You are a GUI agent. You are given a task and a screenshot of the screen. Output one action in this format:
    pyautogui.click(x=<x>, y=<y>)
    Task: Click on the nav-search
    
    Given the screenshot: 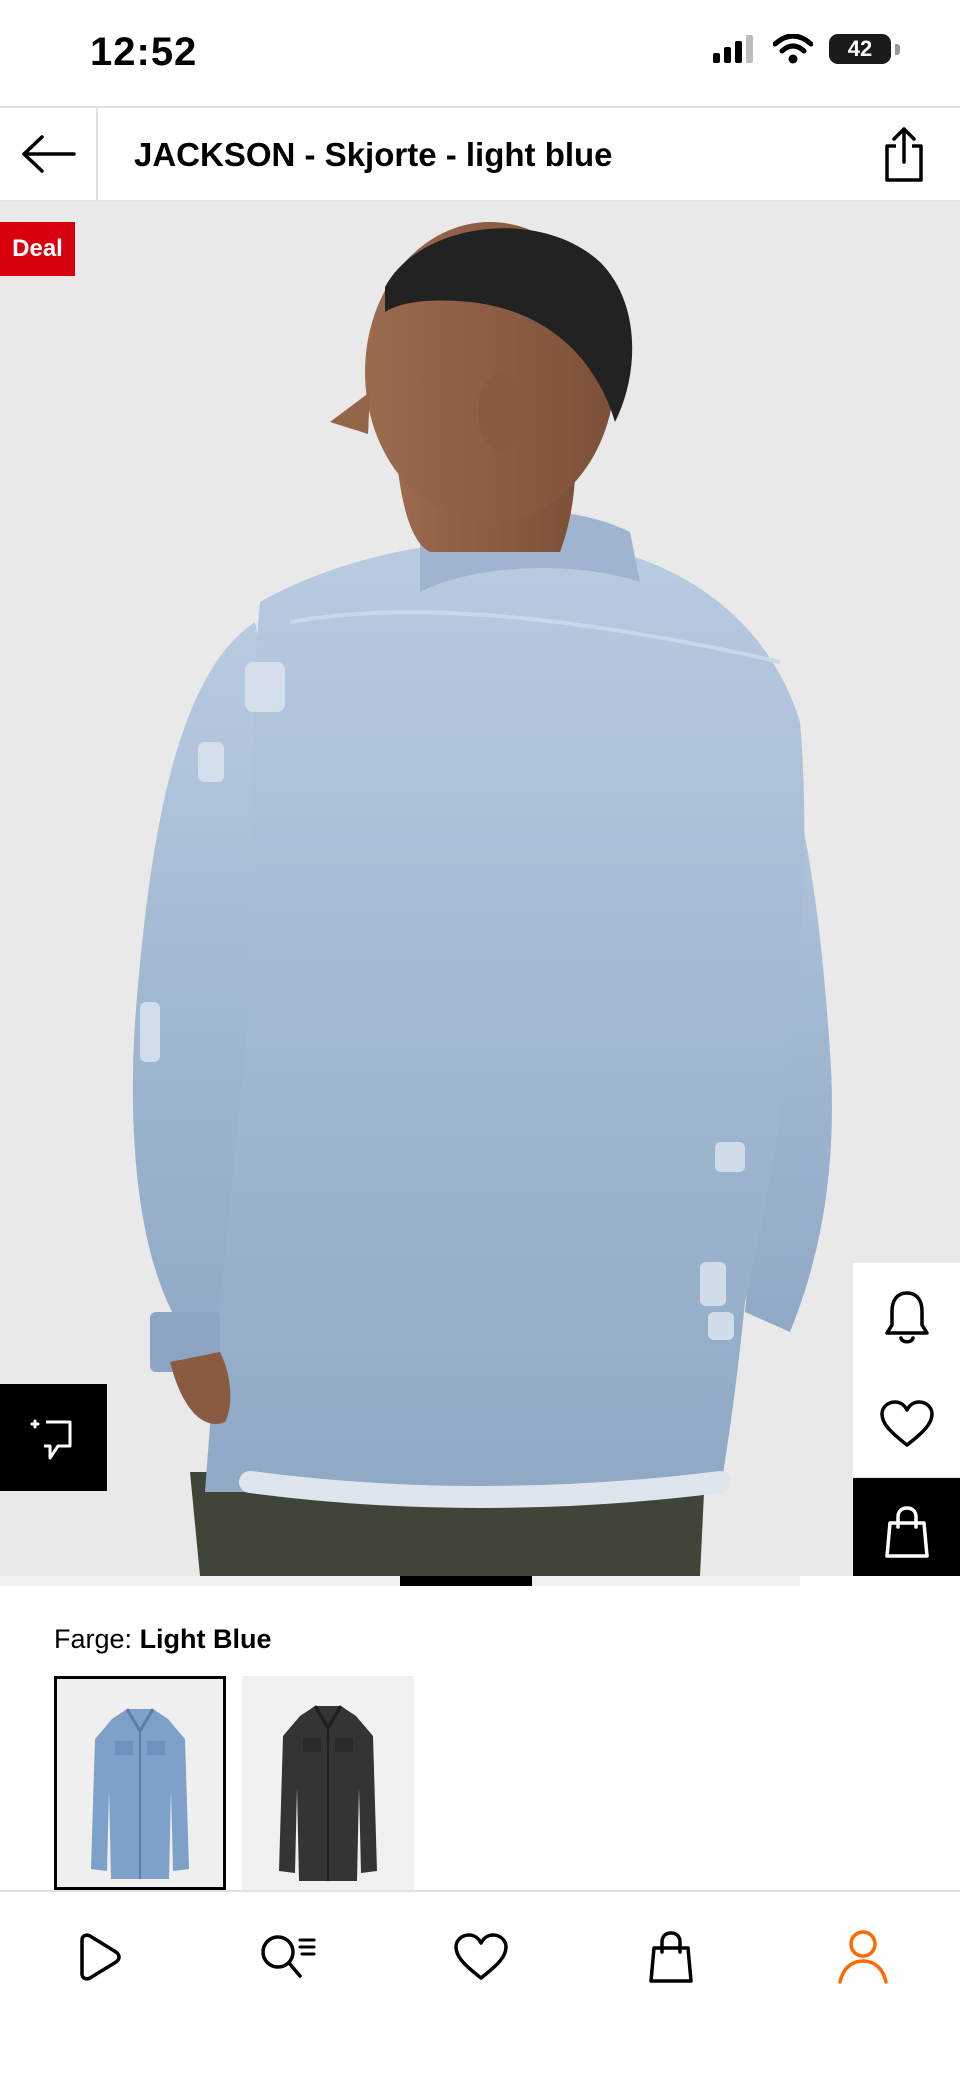 What is the action you would take?
    pyautogui.click(x=288, y=1957)
    